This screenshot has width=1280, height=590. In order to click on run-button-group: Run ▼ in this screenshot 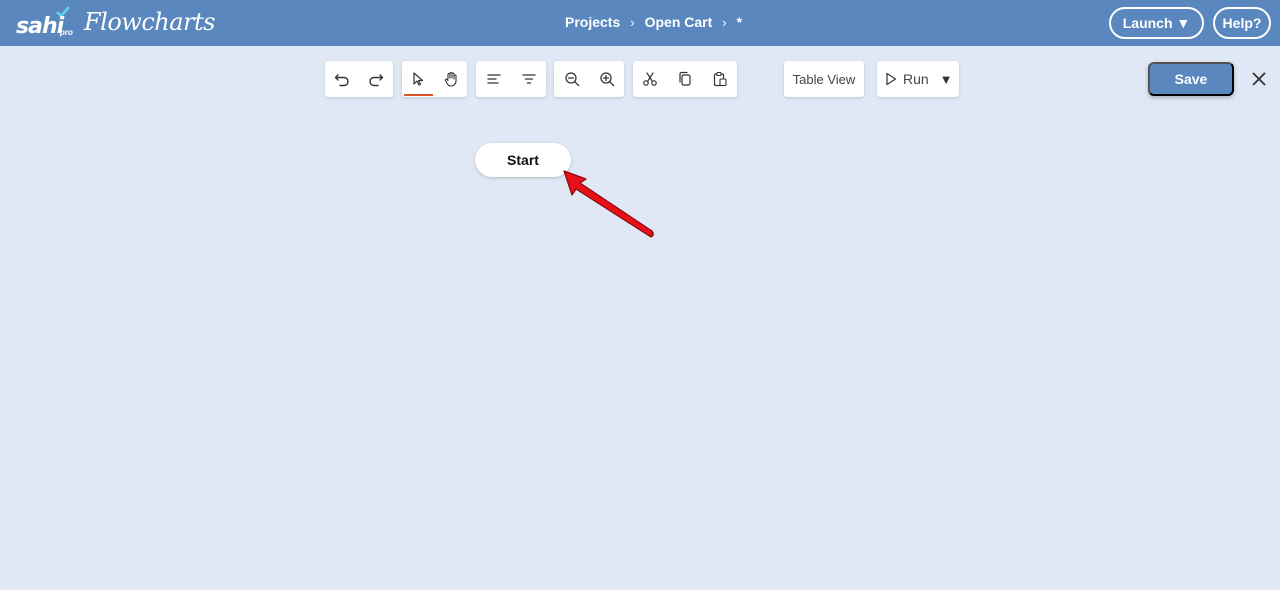, I will do `click(918, 79)`.